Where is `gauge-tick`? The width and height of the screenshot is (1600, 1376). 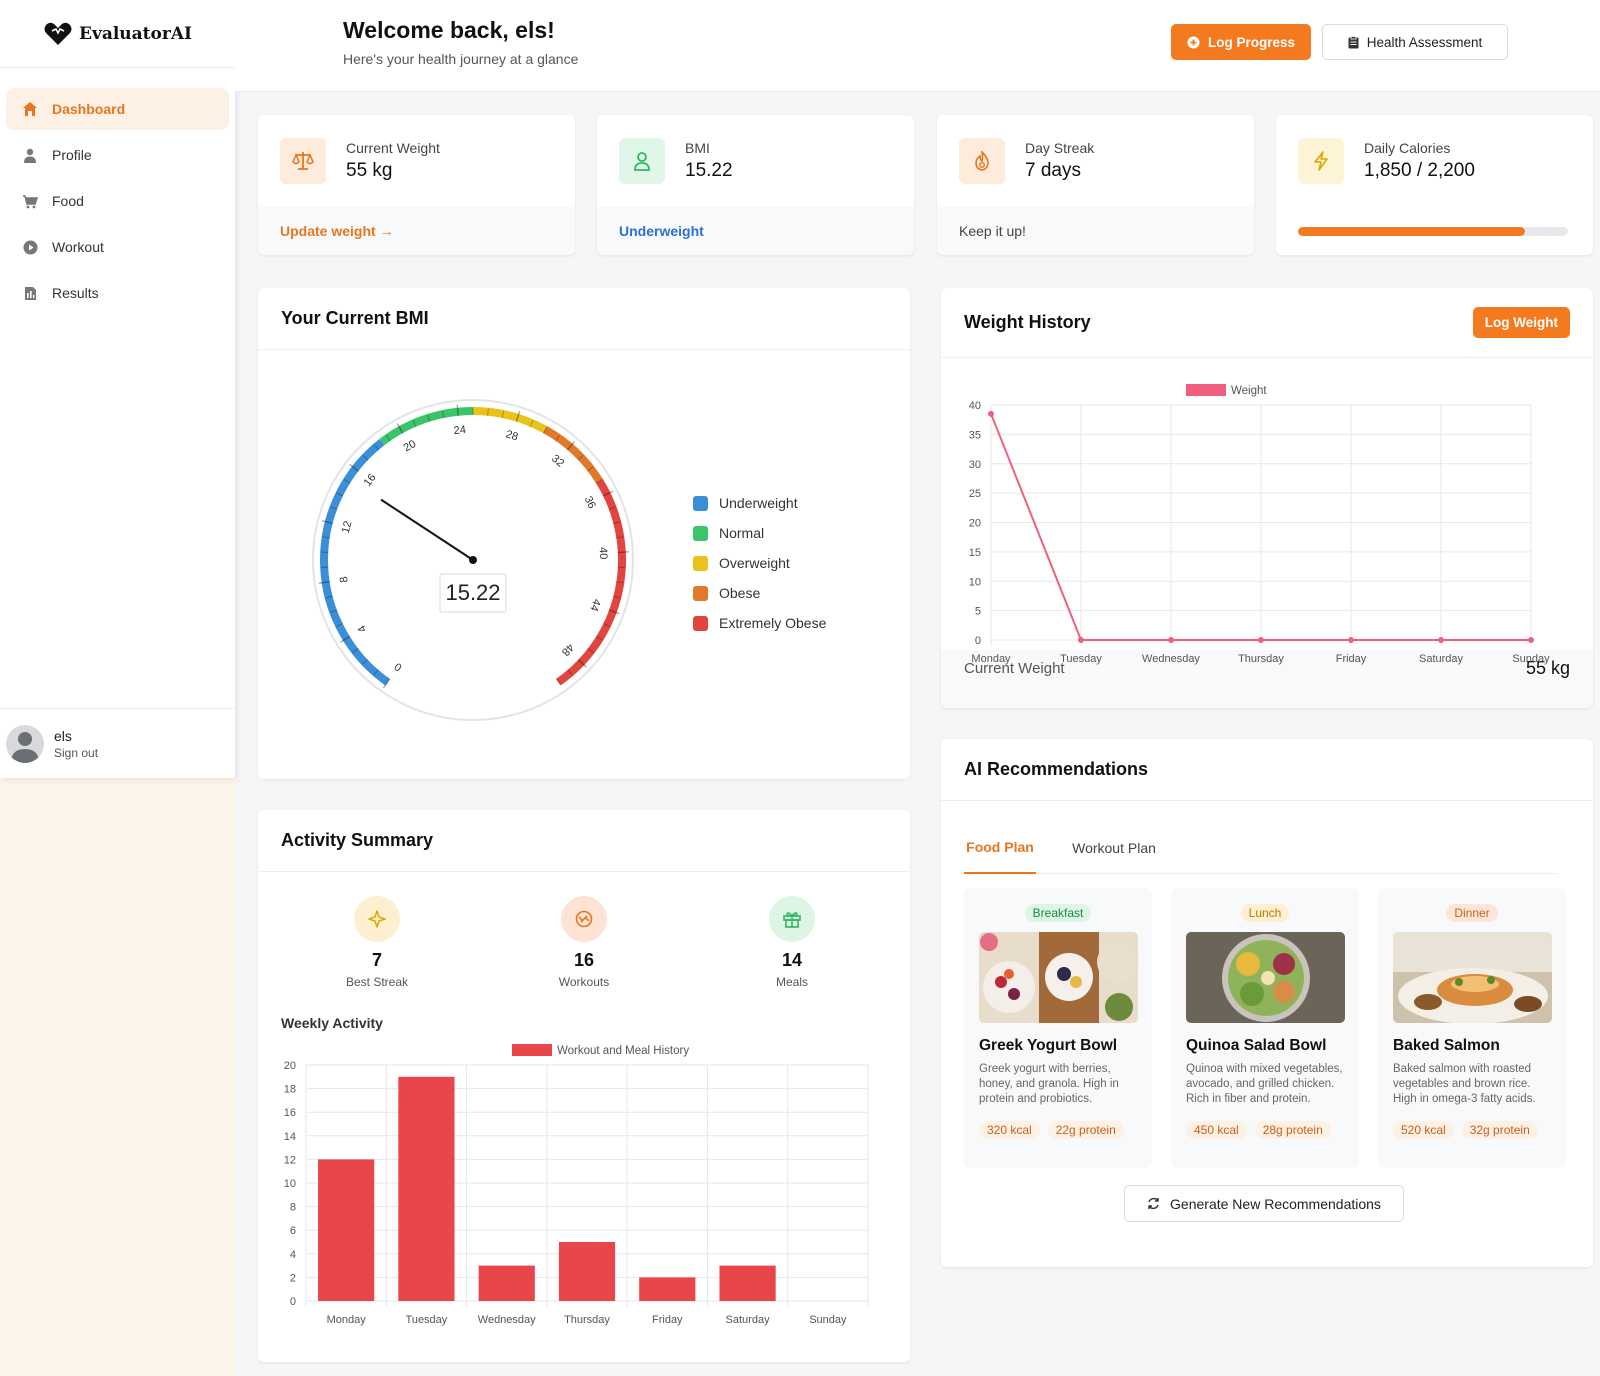 gauge-tick is located at coordinates (623, 552).